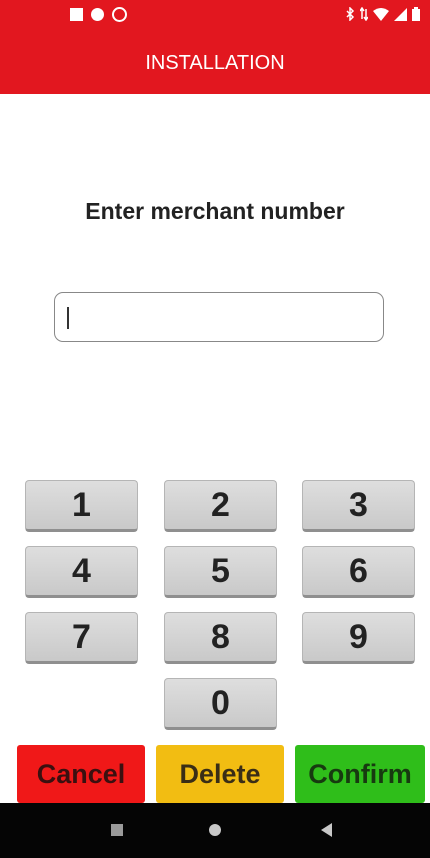  I want to click on key-4: 4, so click(81, 572).